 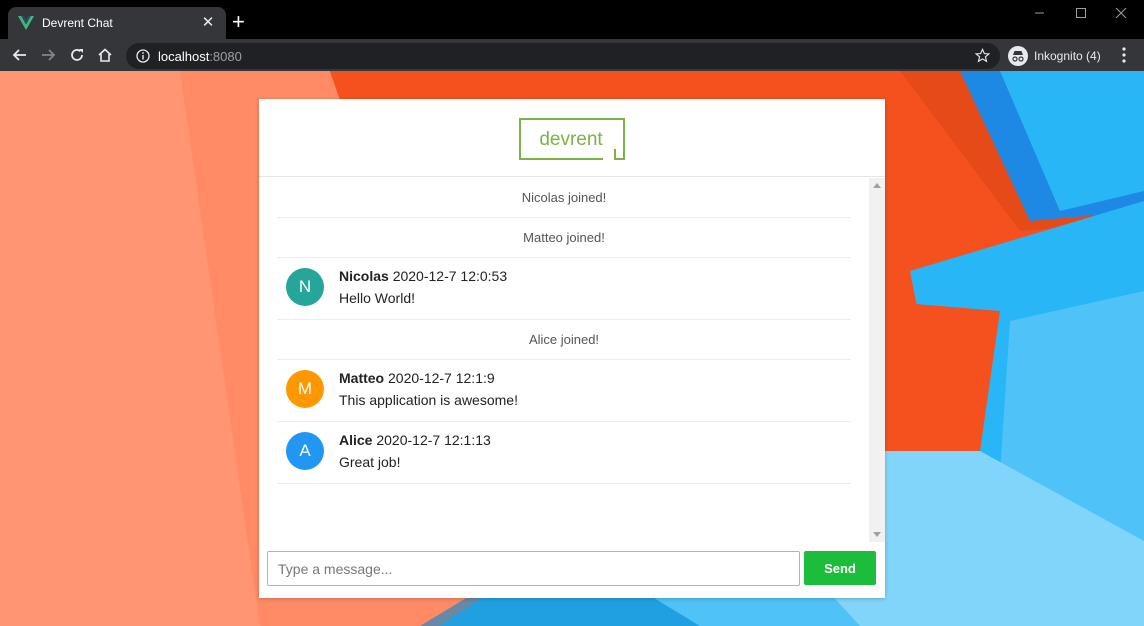 I want to click on arrow-right-icon, so click(x=49, y=55).